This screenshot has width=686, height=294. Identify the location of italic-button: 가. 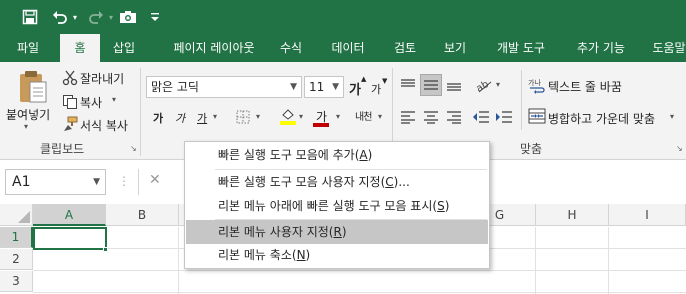
(180, 118).